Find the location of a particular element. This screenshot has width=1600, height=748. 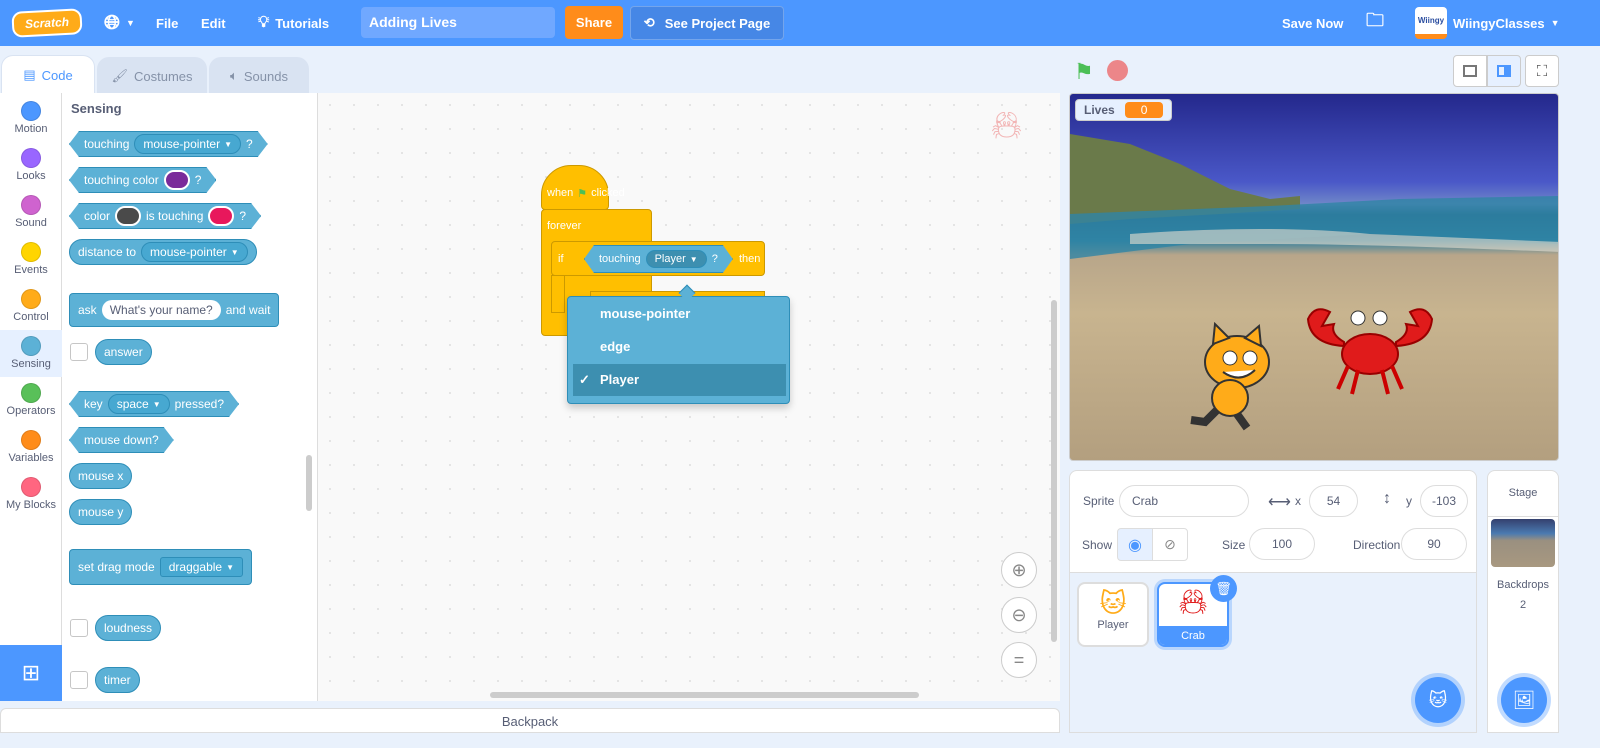

category-label: Sound is located at coordinates (31, 223).